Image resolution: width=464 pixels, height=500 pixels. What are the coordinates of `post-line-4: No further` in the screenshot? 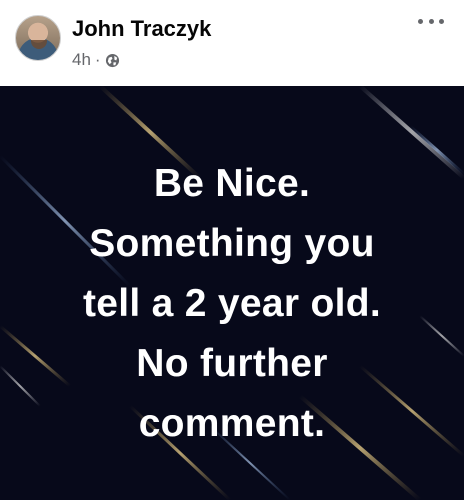 It's located at (232, 363).